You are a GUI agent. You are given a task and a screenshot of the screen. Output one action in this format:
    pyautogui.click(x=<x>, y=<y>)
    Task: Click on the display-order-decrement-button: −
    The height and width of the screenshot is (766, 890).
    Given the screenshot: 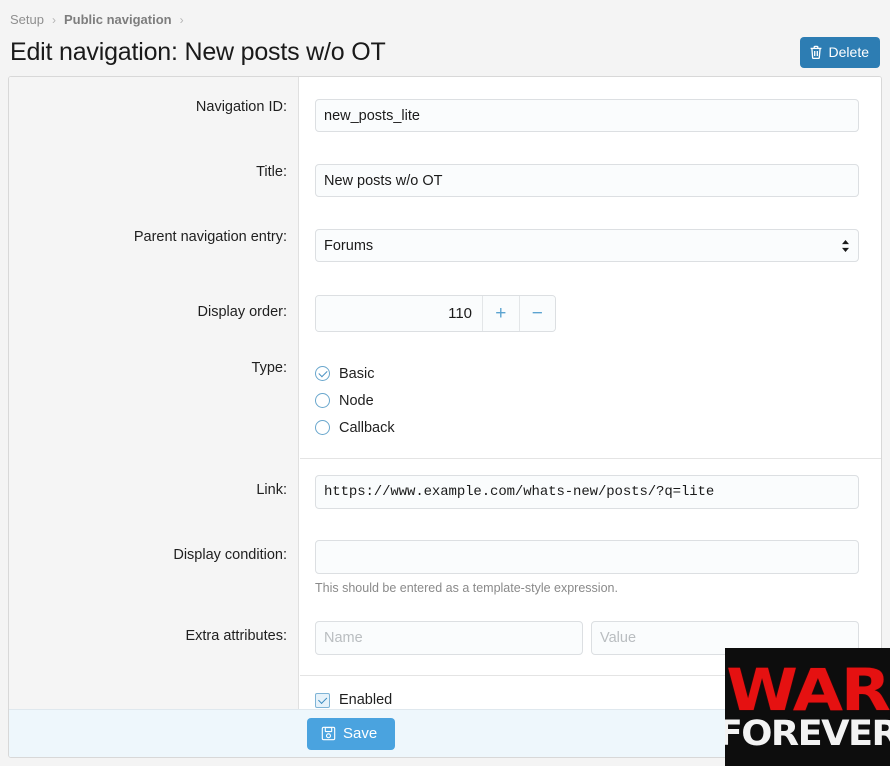 What is the action you would take?
    pyautogui.click(x=536, y=313)
    